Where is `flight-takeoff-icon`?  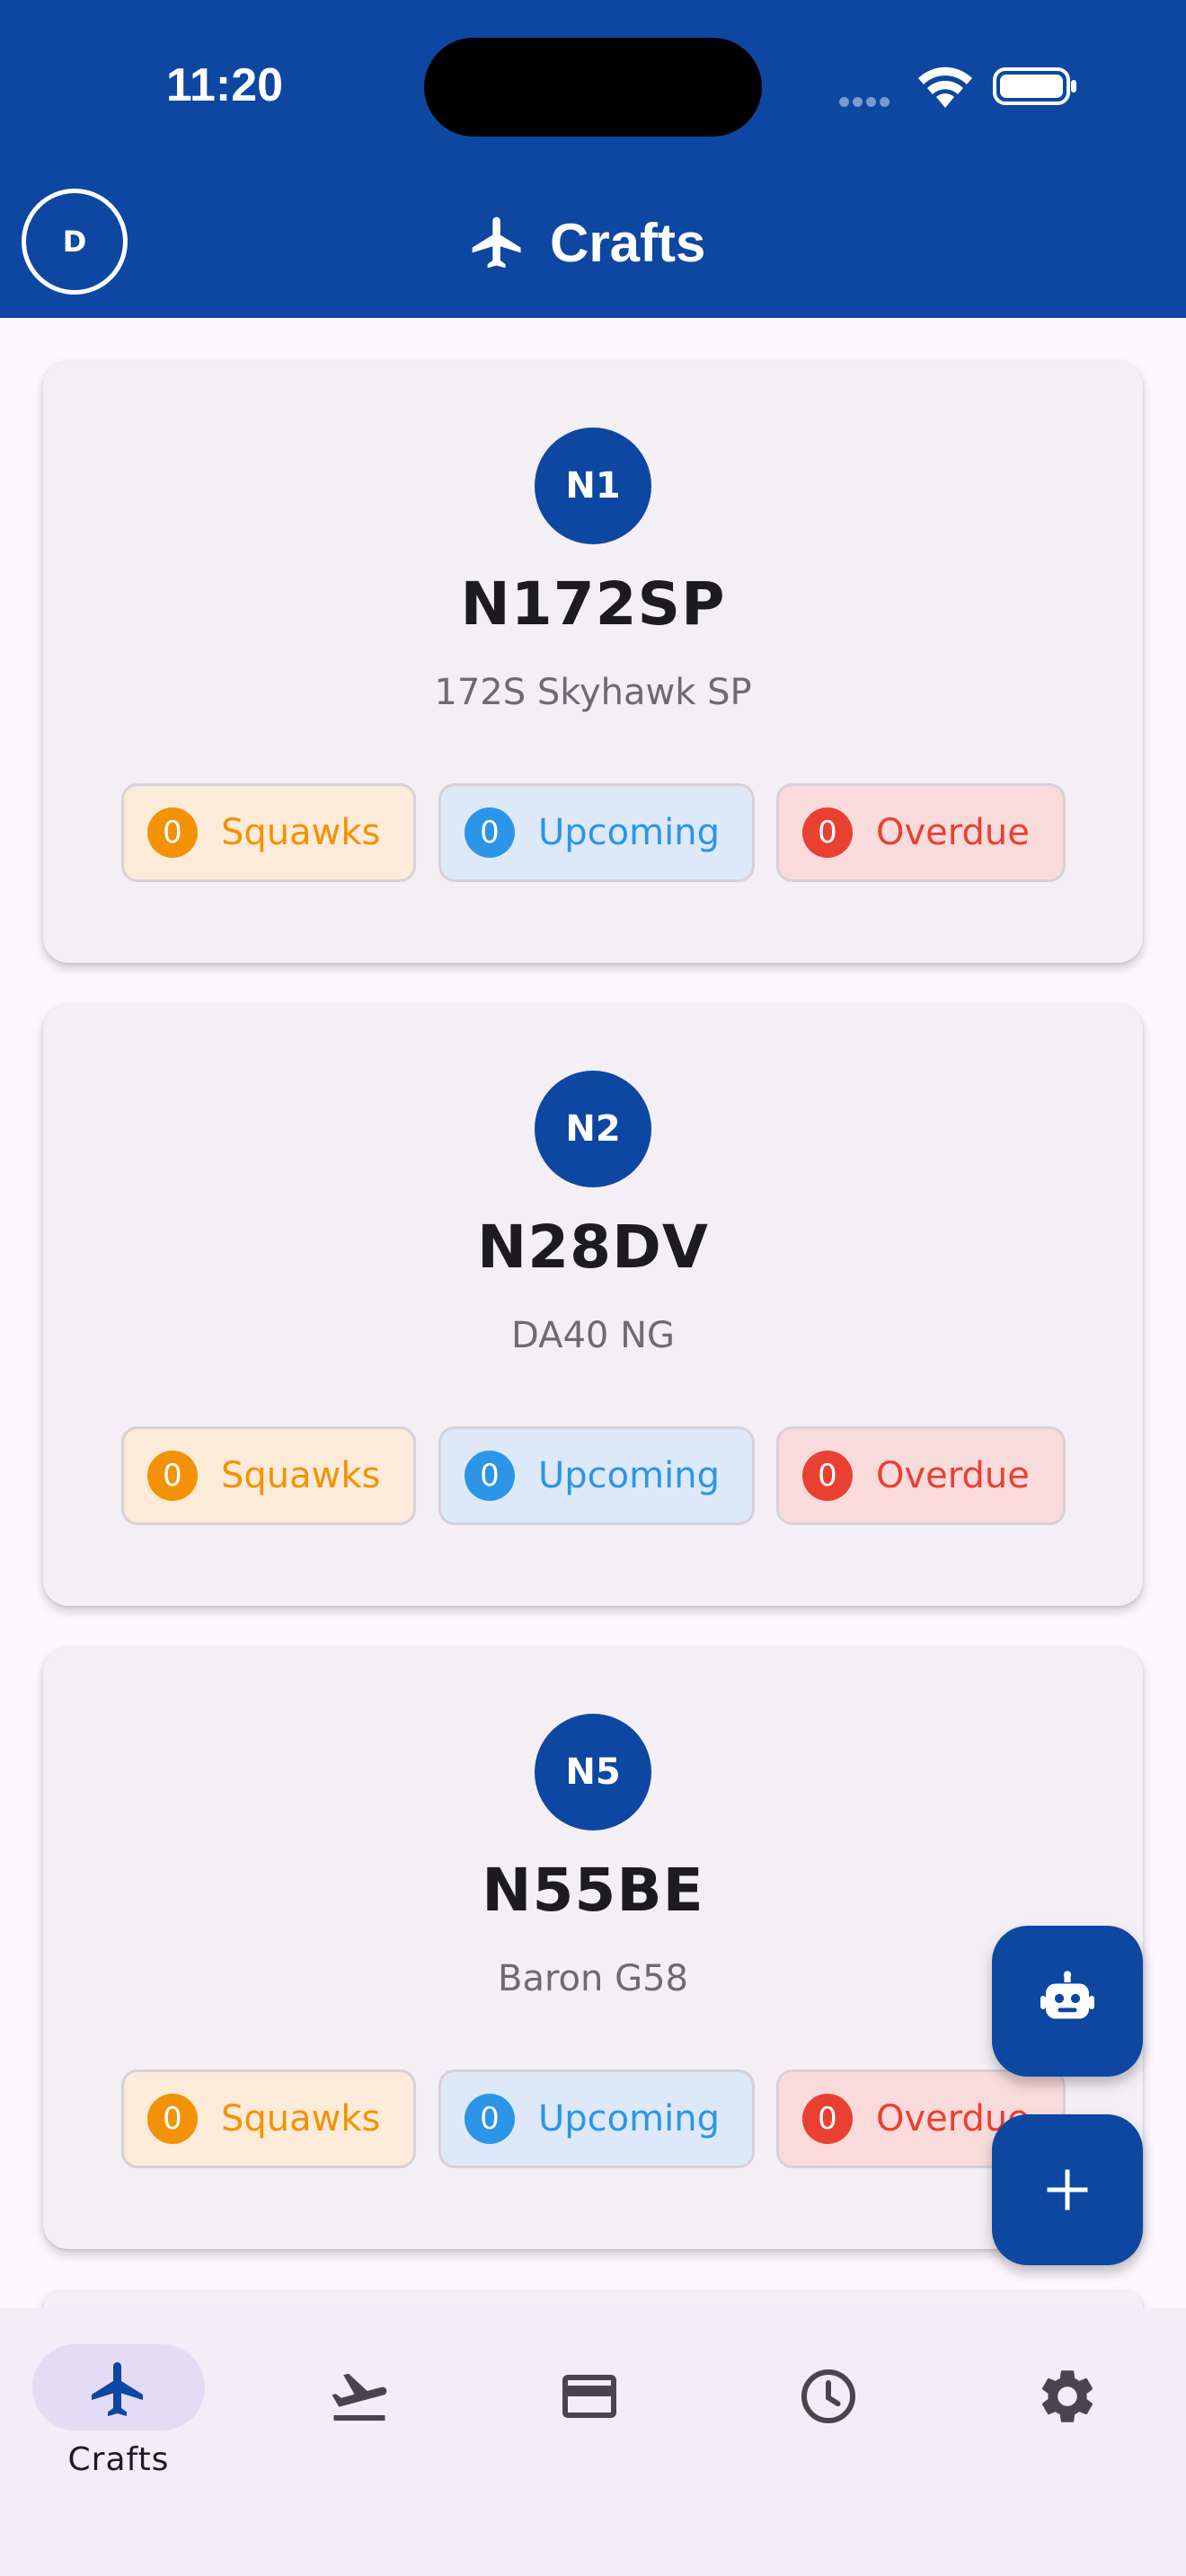
flight-takeoff-icon is located at coordinates (359, 2397).